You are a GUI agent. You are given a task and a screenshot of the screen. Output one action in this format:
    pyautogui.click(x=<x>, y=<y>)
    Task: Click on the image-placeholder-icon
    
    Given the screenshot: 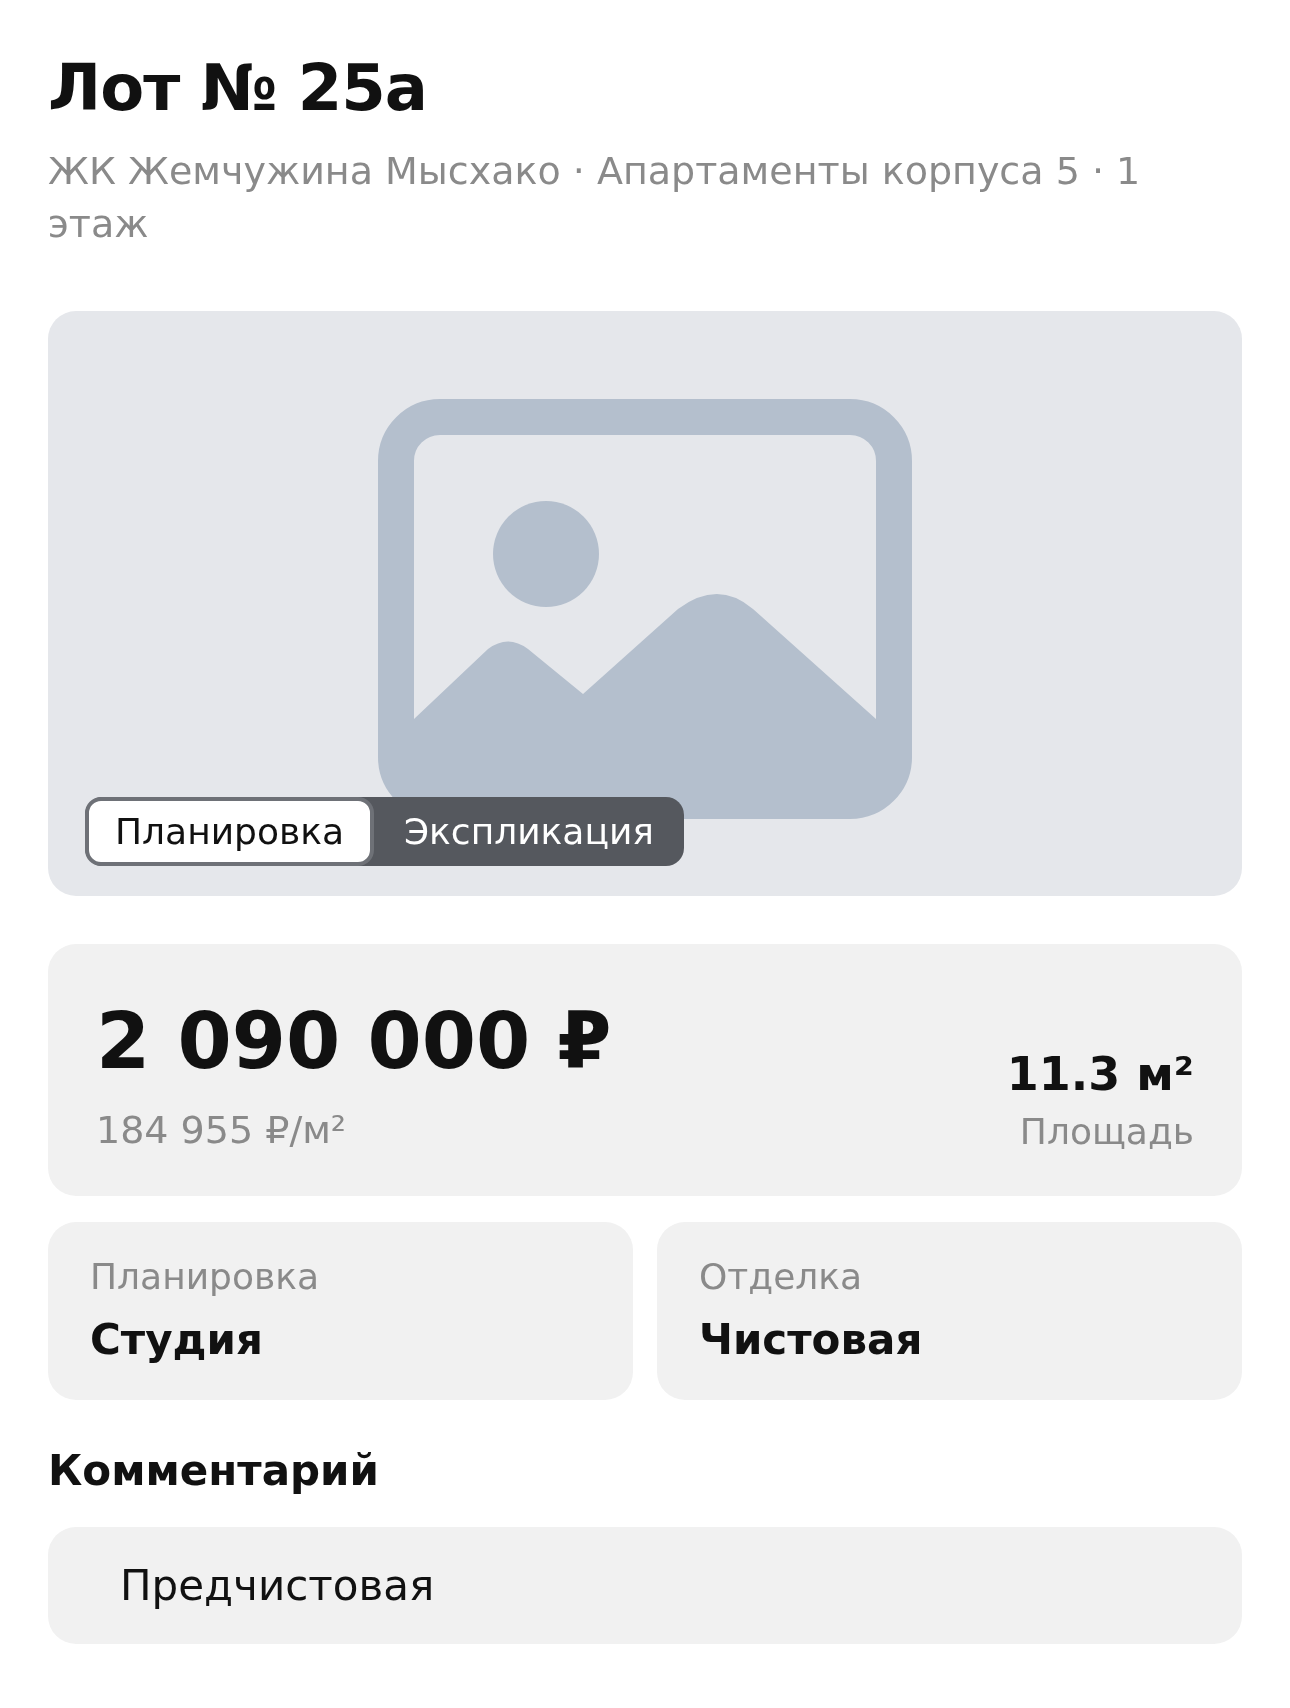 What is the action you would take?
    pyautogui.click(x=645, y=609)
    